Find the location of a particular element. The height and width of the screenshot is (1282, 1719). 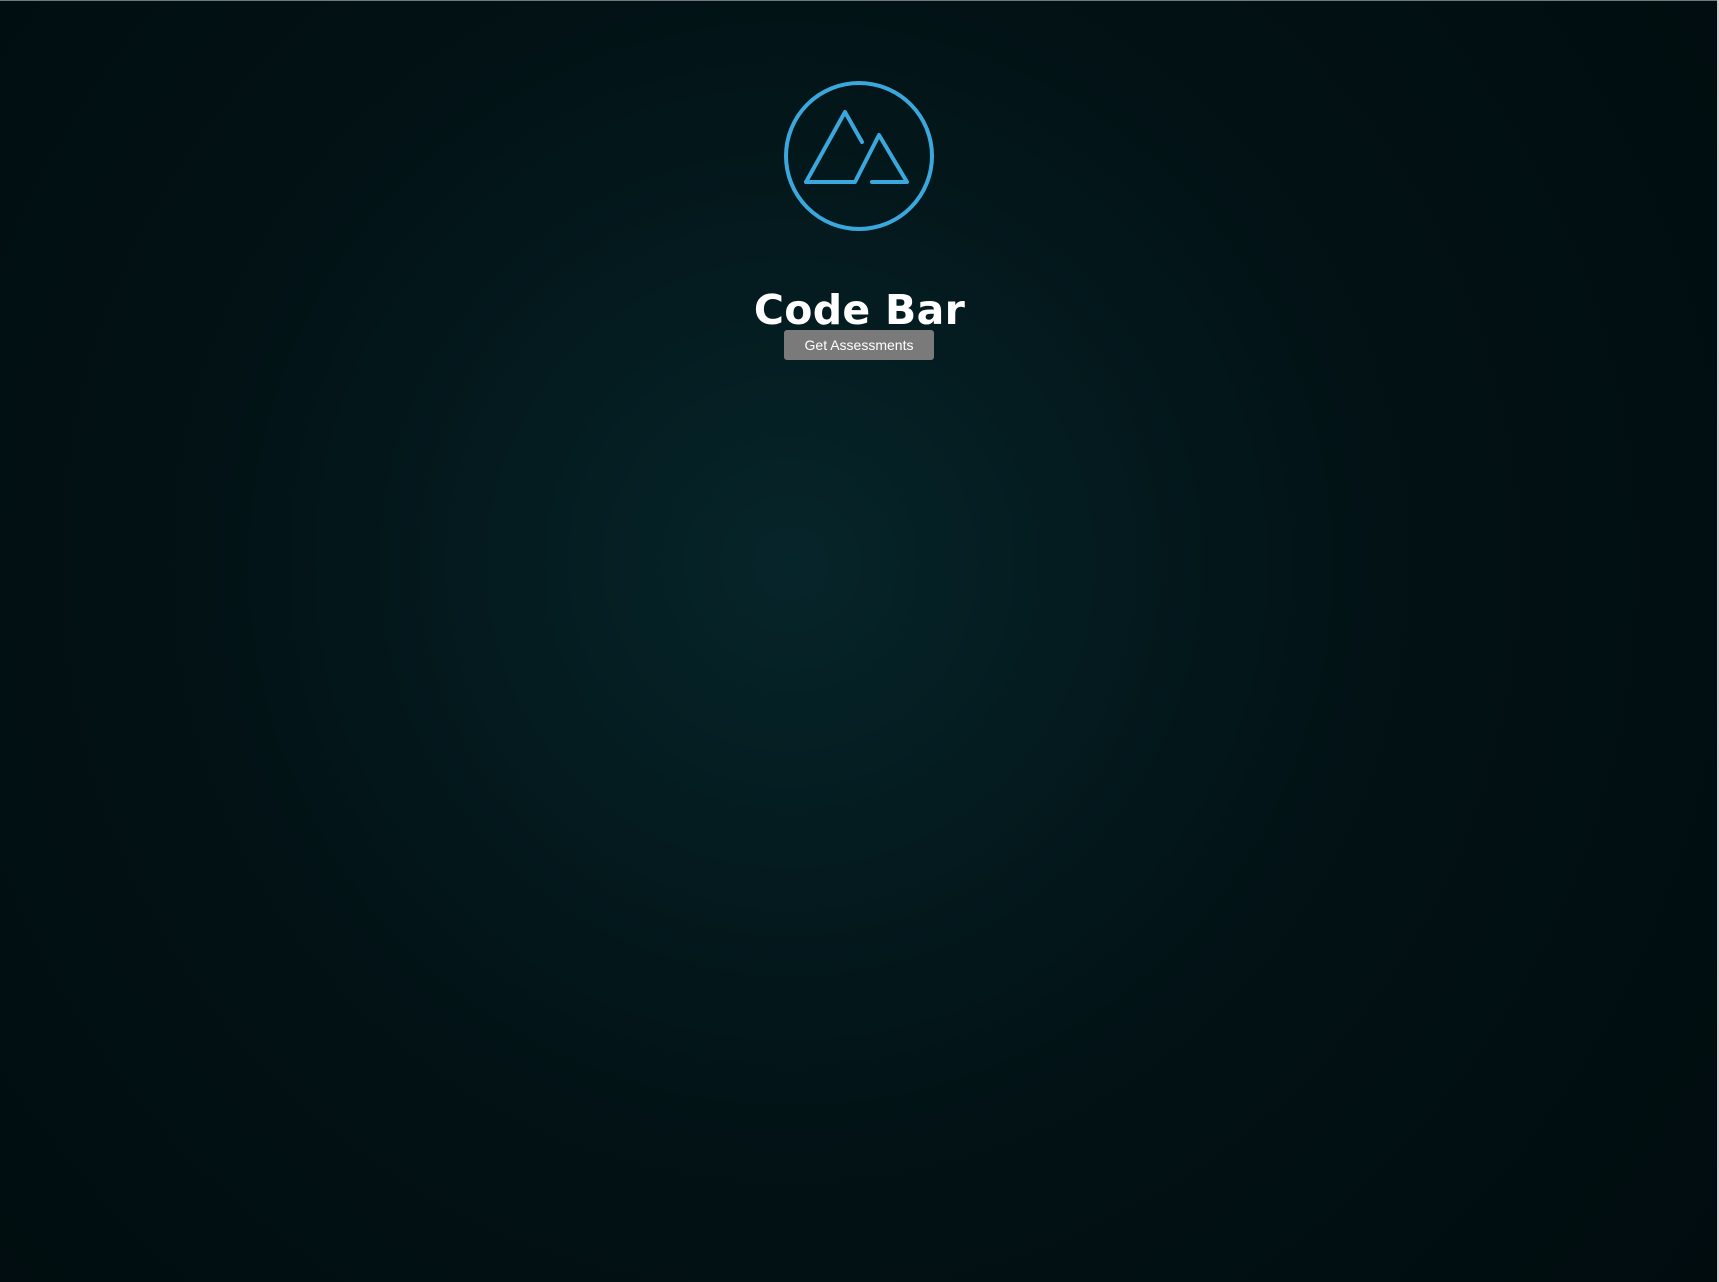

mountain-circle-icon is located at coordinates (859, 156).